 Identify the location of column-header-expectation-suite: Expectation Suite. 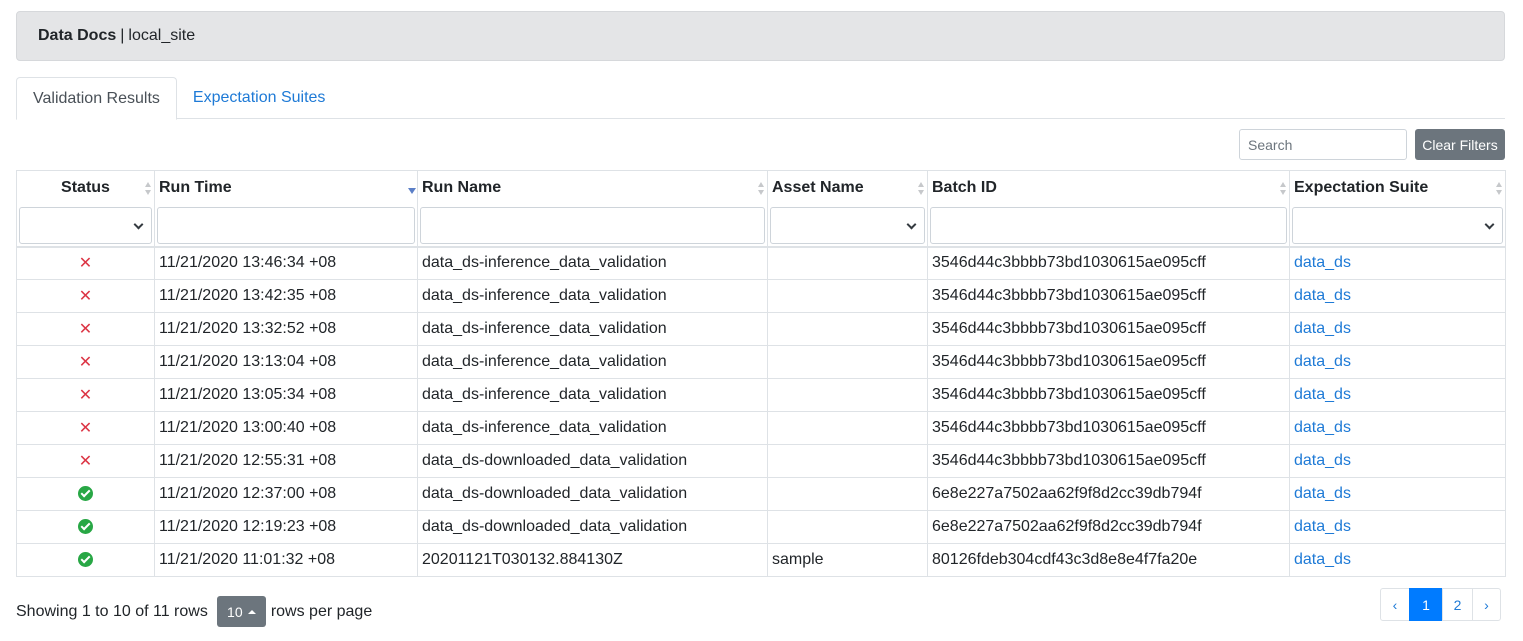
(1397, 188).